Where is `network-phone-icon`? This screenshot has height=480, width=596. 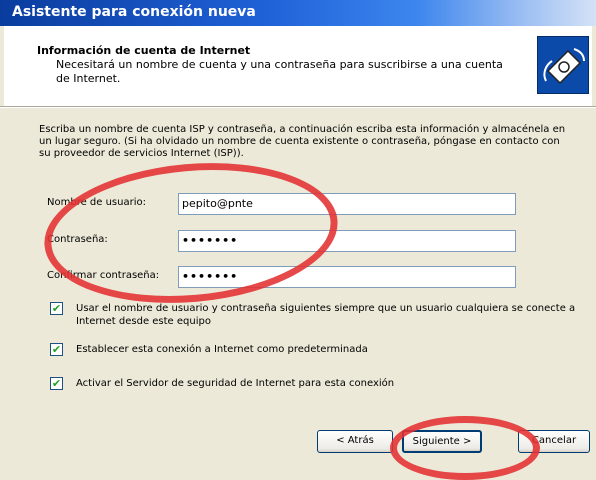 network-phone-icon is located at coordinates (563, 65).